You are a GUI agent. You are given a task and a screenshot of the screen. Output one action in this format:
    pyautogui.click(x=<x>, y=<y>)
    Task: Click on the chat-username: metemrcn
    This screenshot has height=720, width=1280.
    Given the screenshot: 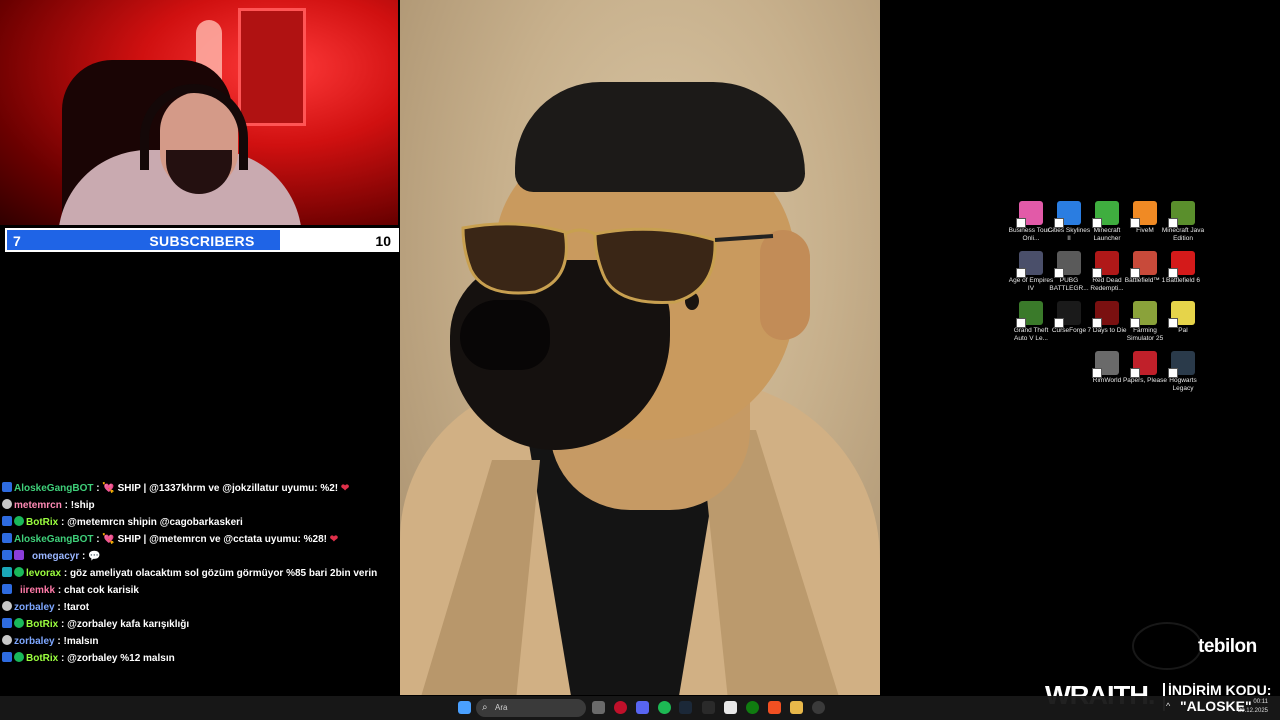 What is the action you would take?
    pyautogui.click(x=38, y=505)
    